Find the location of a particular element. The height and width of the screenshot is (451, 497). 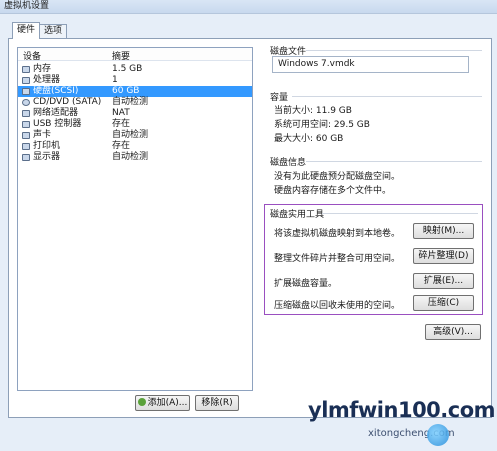

device-list-header: 设备 摘要 is located at coordinates (135, 55).